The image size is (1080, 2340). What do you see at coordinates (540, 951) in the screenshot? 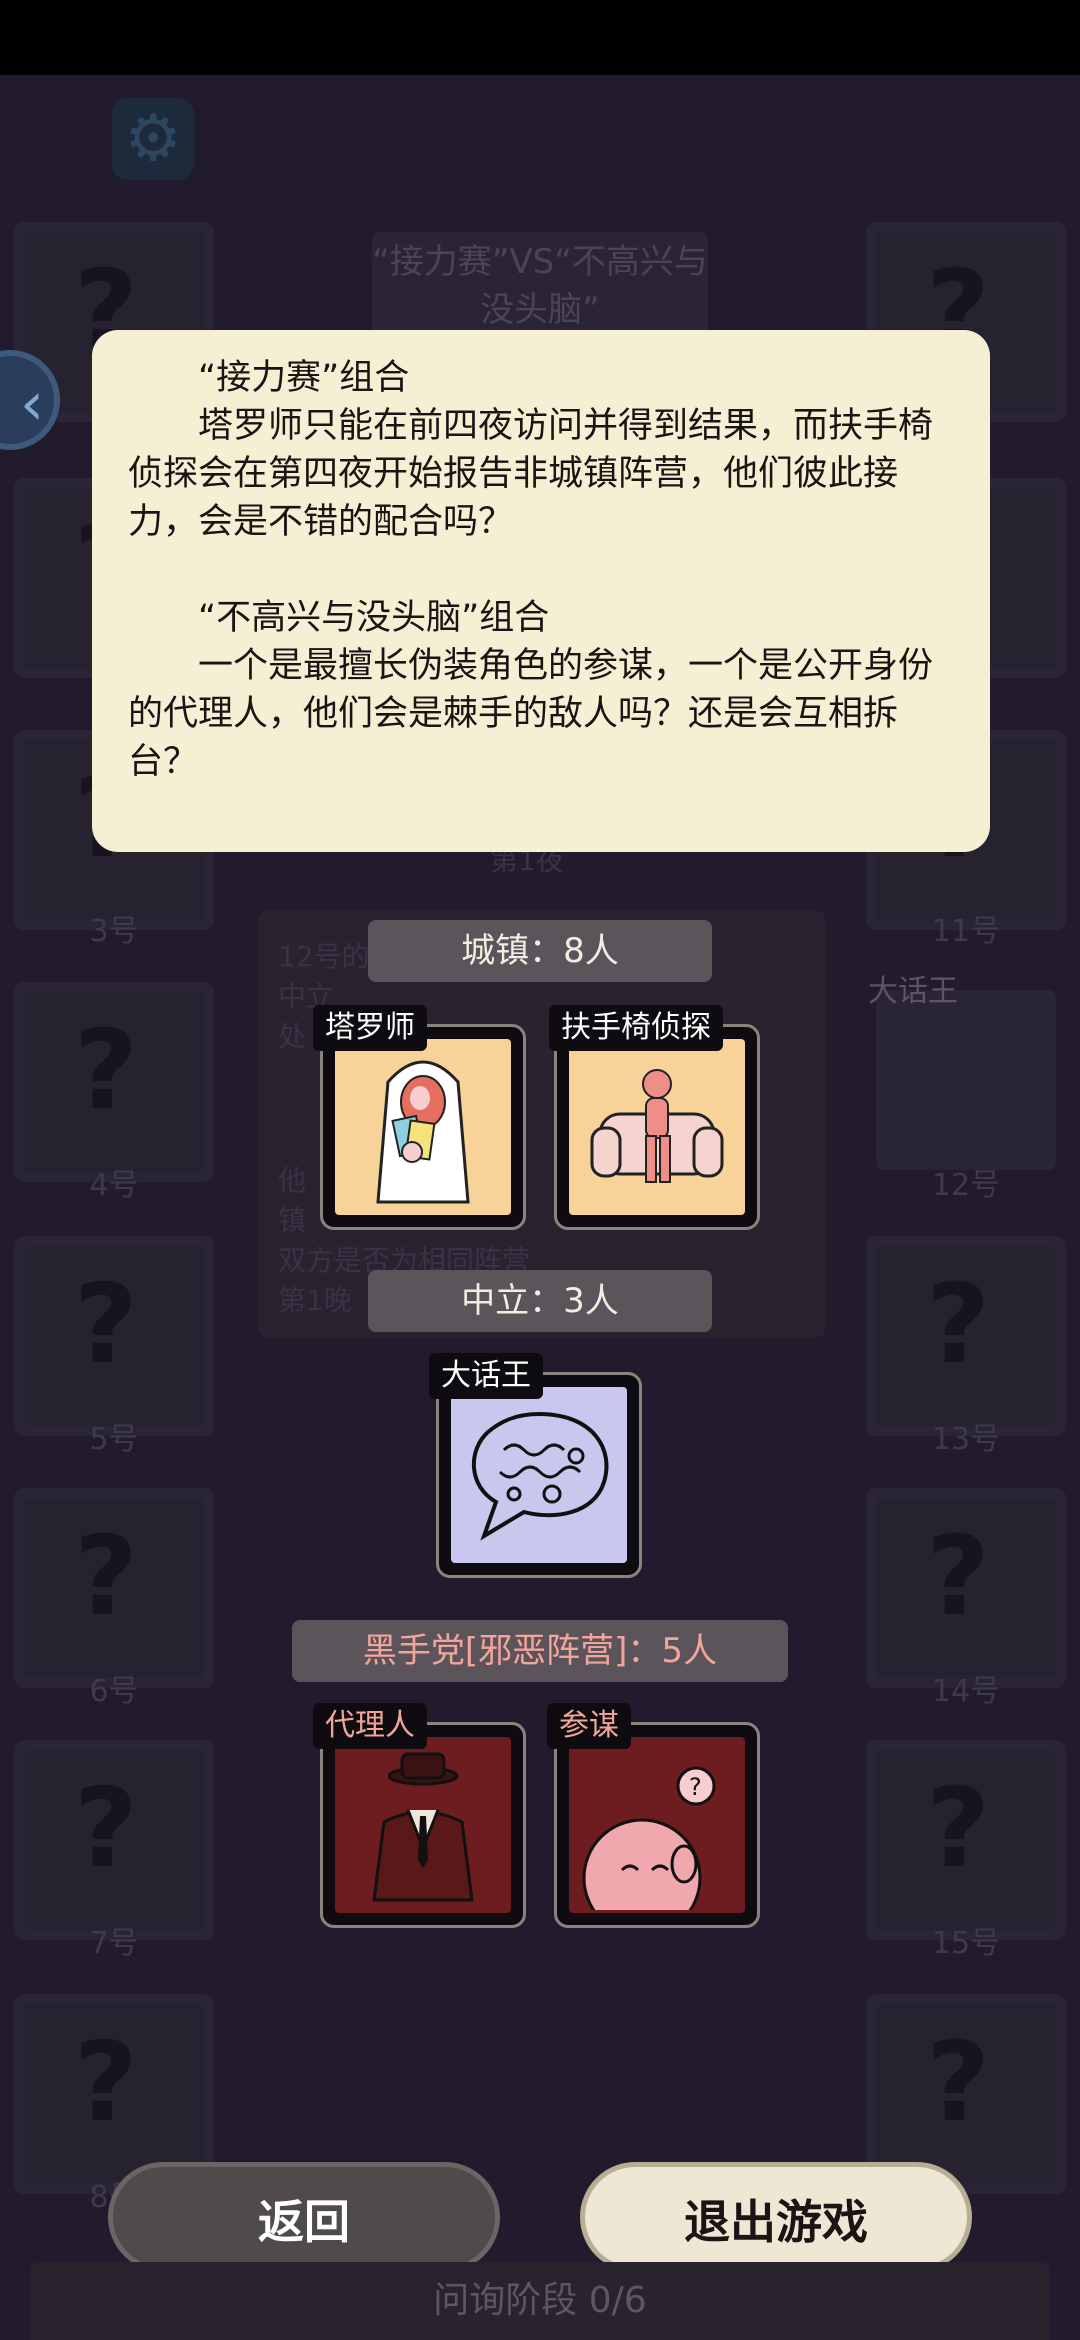
I see `team-town-header: 城镇：8人` at bounding box center [540, 951].